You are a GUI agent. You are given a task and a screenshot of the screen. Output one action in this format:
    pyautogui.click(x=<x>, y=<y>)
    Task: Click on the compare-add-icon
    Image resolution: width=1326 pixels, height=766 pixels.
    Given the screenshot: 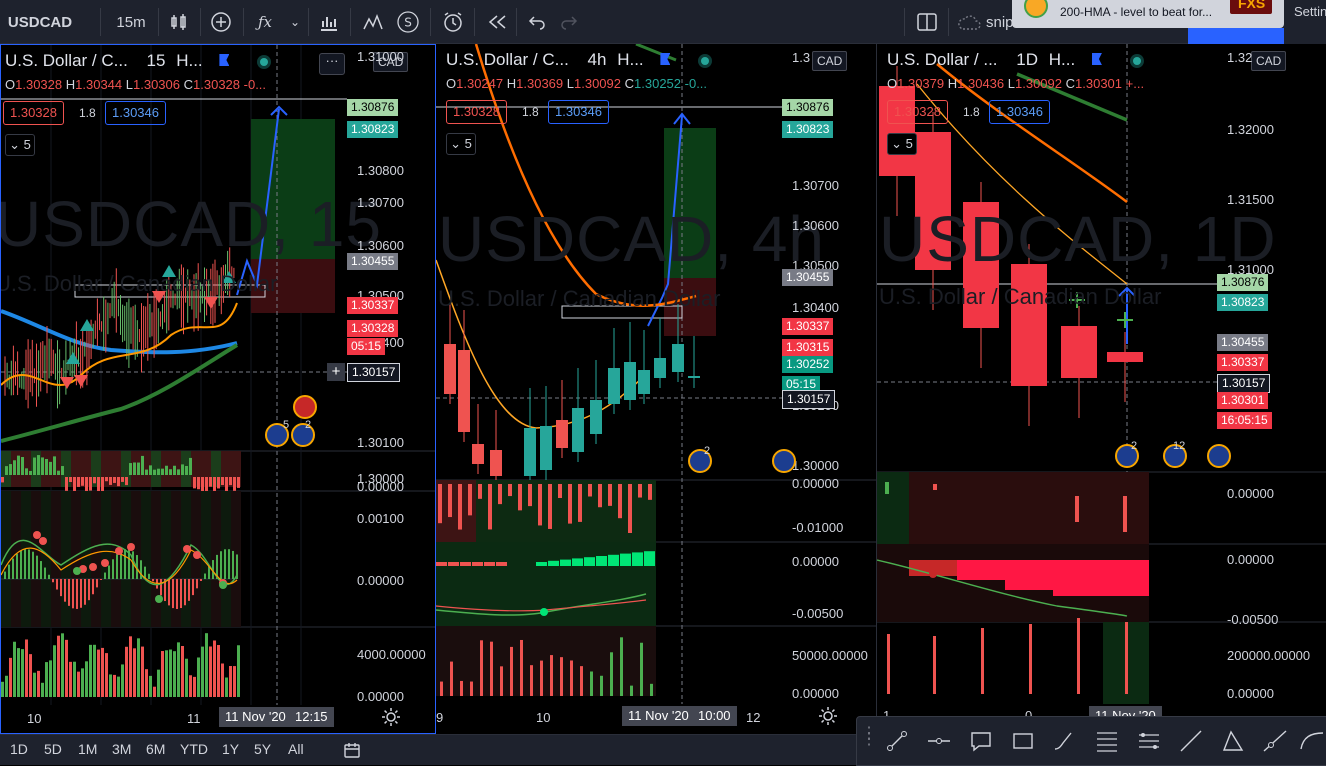 What is the action you would take?
    pyautogui.click(x=221, y=22)
    